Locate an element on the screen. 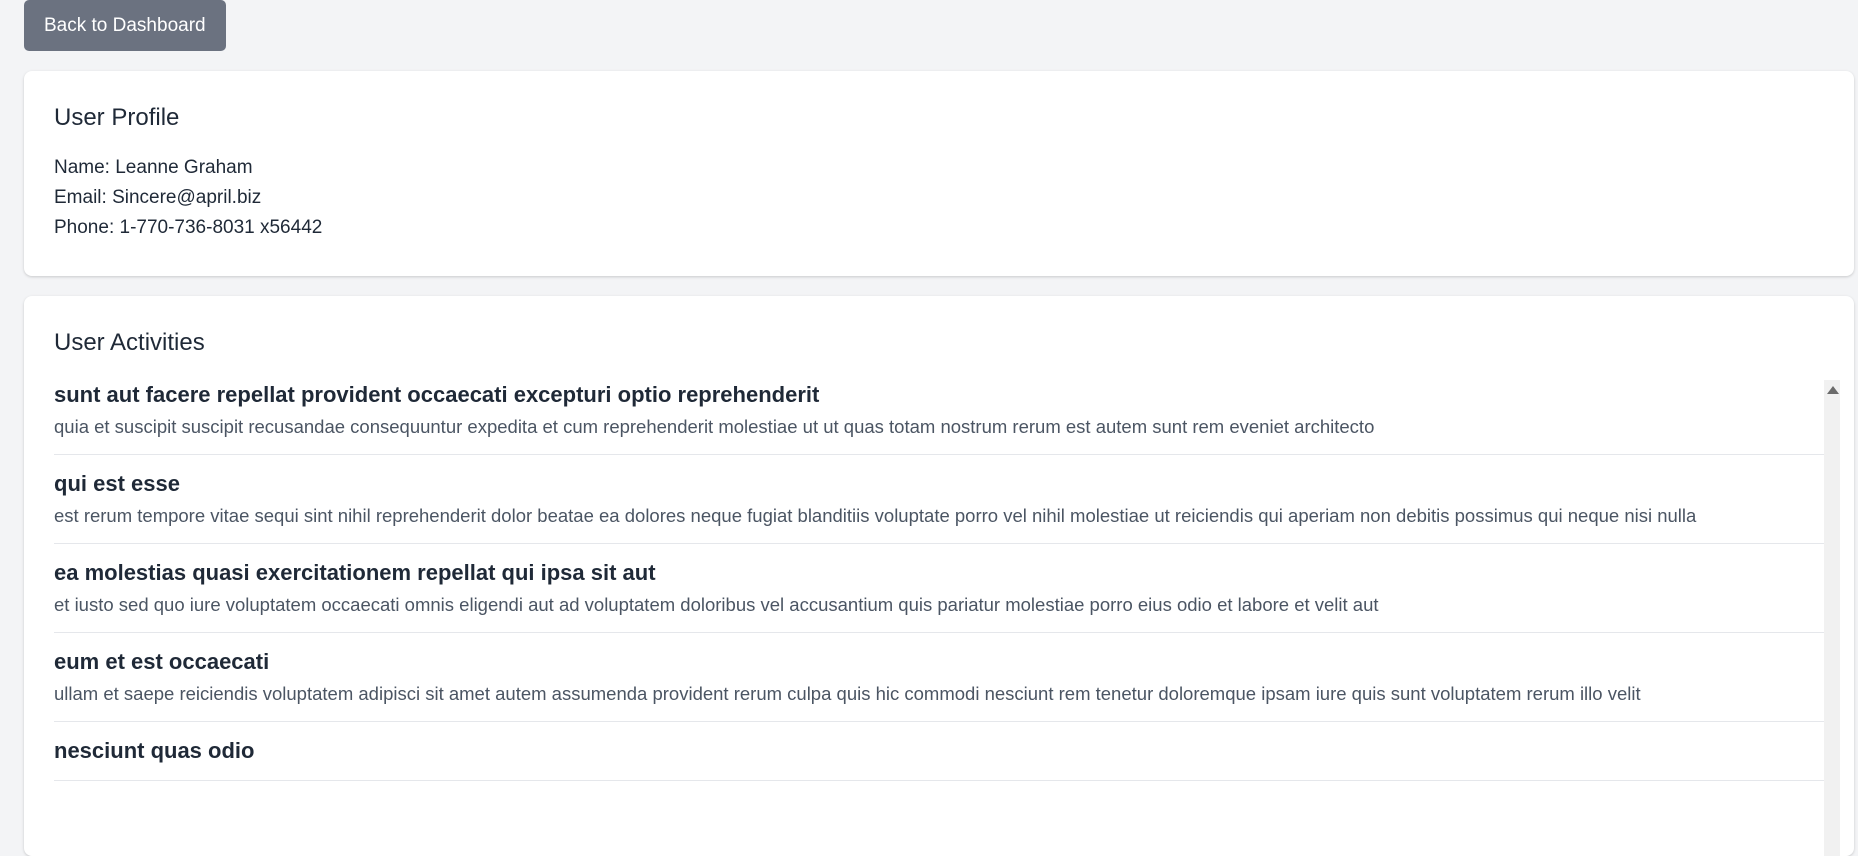 Image resolution: width=1858 pixels, height=856 pixels. scroll-up-arrow-icon is located at coordinates (1833, 390).